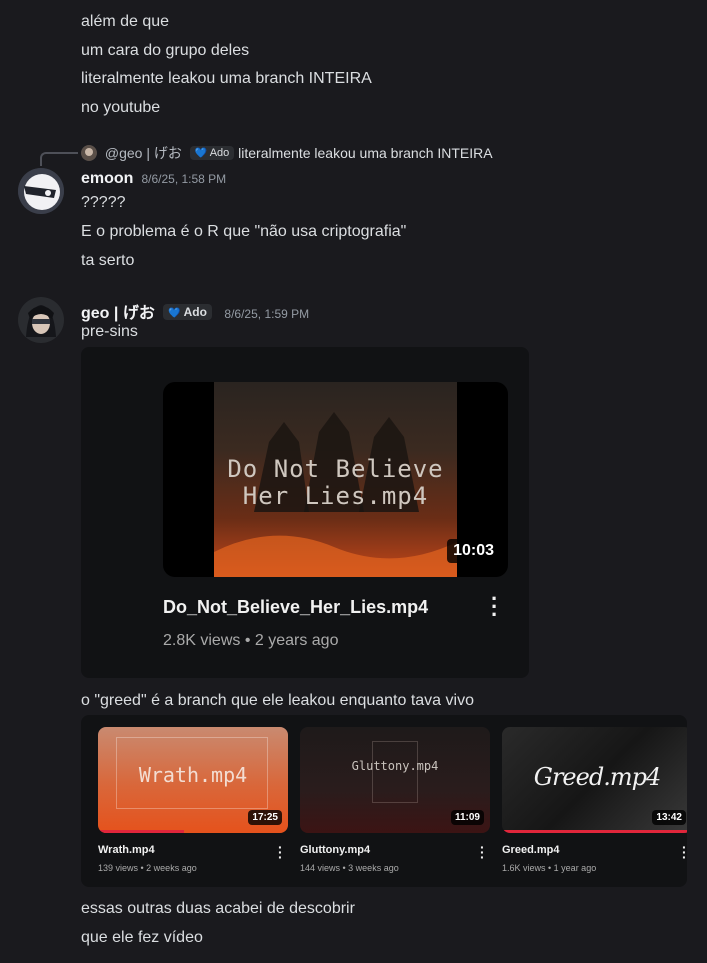 The height and width of the screenshot is (963, 707). I want to click on video-title: Do_Not_Believe_Her_Lies.mp4, so click(295, 607).